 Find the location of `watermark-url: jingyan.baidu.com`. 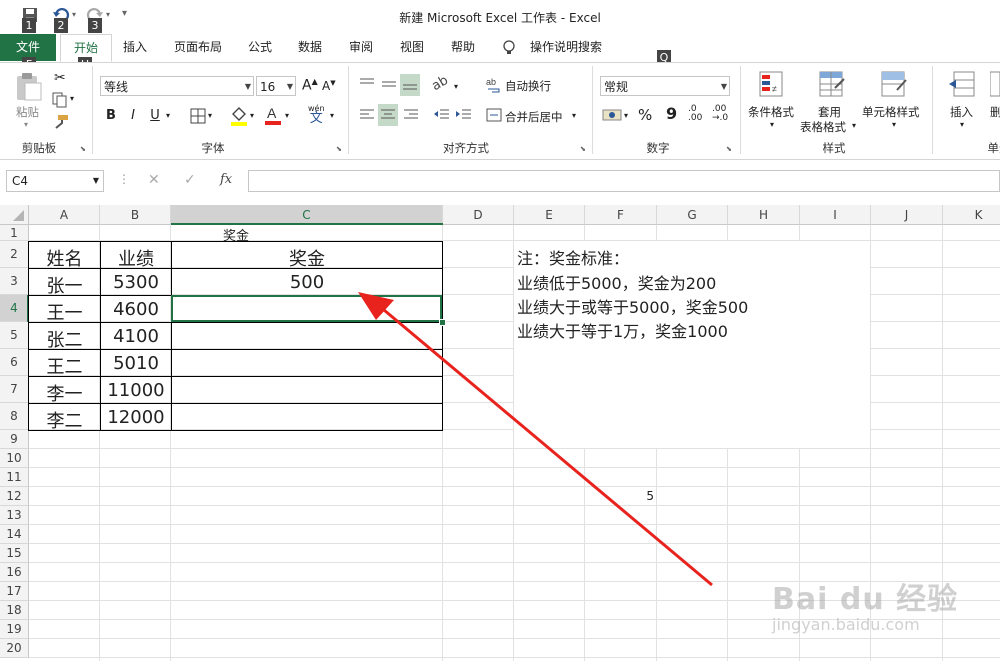

watermark-url: jingyan.baidu.com is located at coordinates (846, 624).